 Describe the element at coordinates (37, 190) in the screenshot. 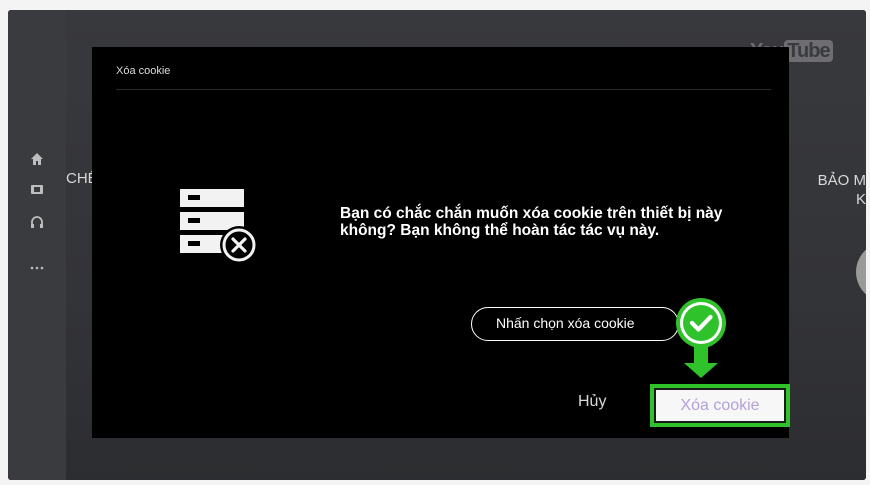

I see `tv-icon` at that location.